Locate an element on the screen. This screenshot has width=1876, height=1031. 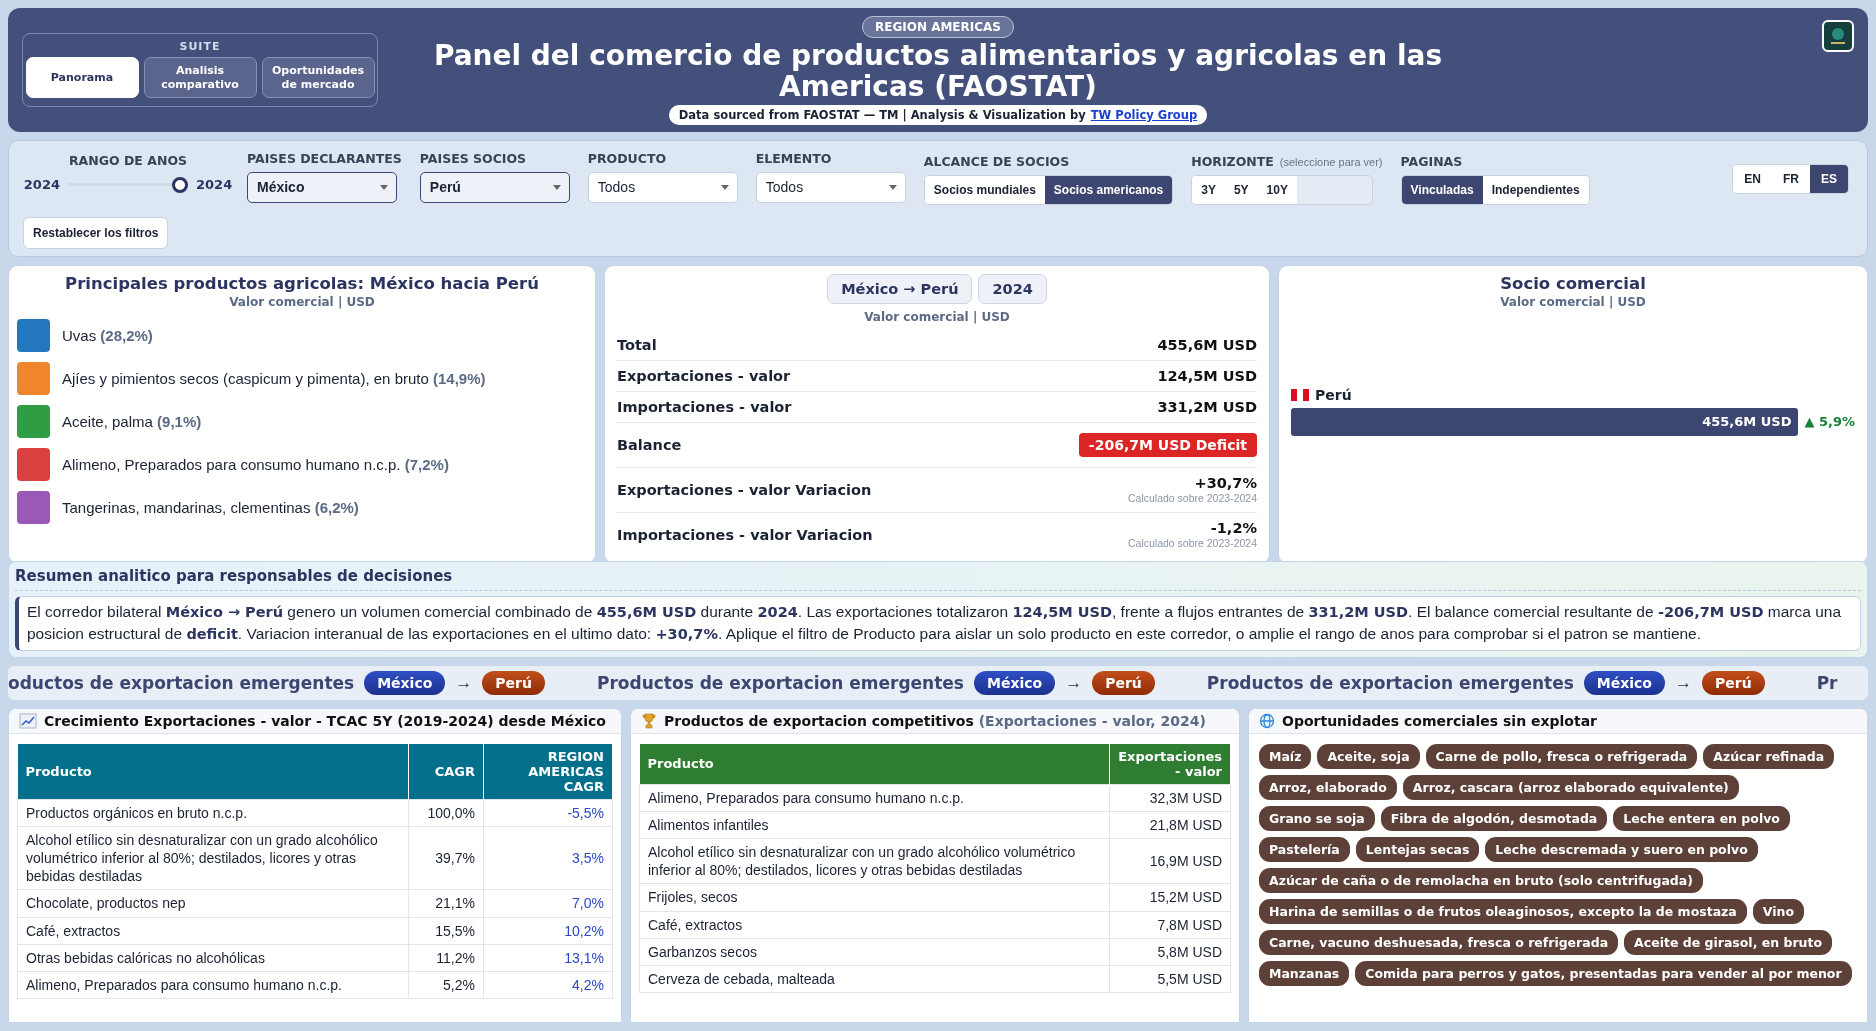
table-cell: 39,7% is located at coordinates (446, 858).